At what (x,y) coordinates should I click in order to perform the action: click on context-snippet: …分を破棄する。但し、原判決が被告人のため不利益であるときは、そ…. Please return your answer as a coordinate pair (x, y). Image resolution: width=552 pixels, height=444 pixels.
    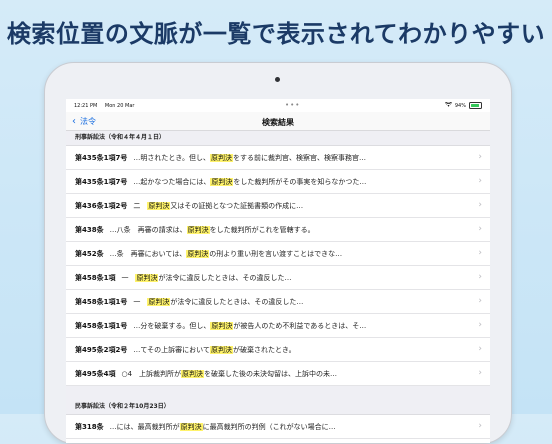
    Looking at the image, I should click on (249, 326).